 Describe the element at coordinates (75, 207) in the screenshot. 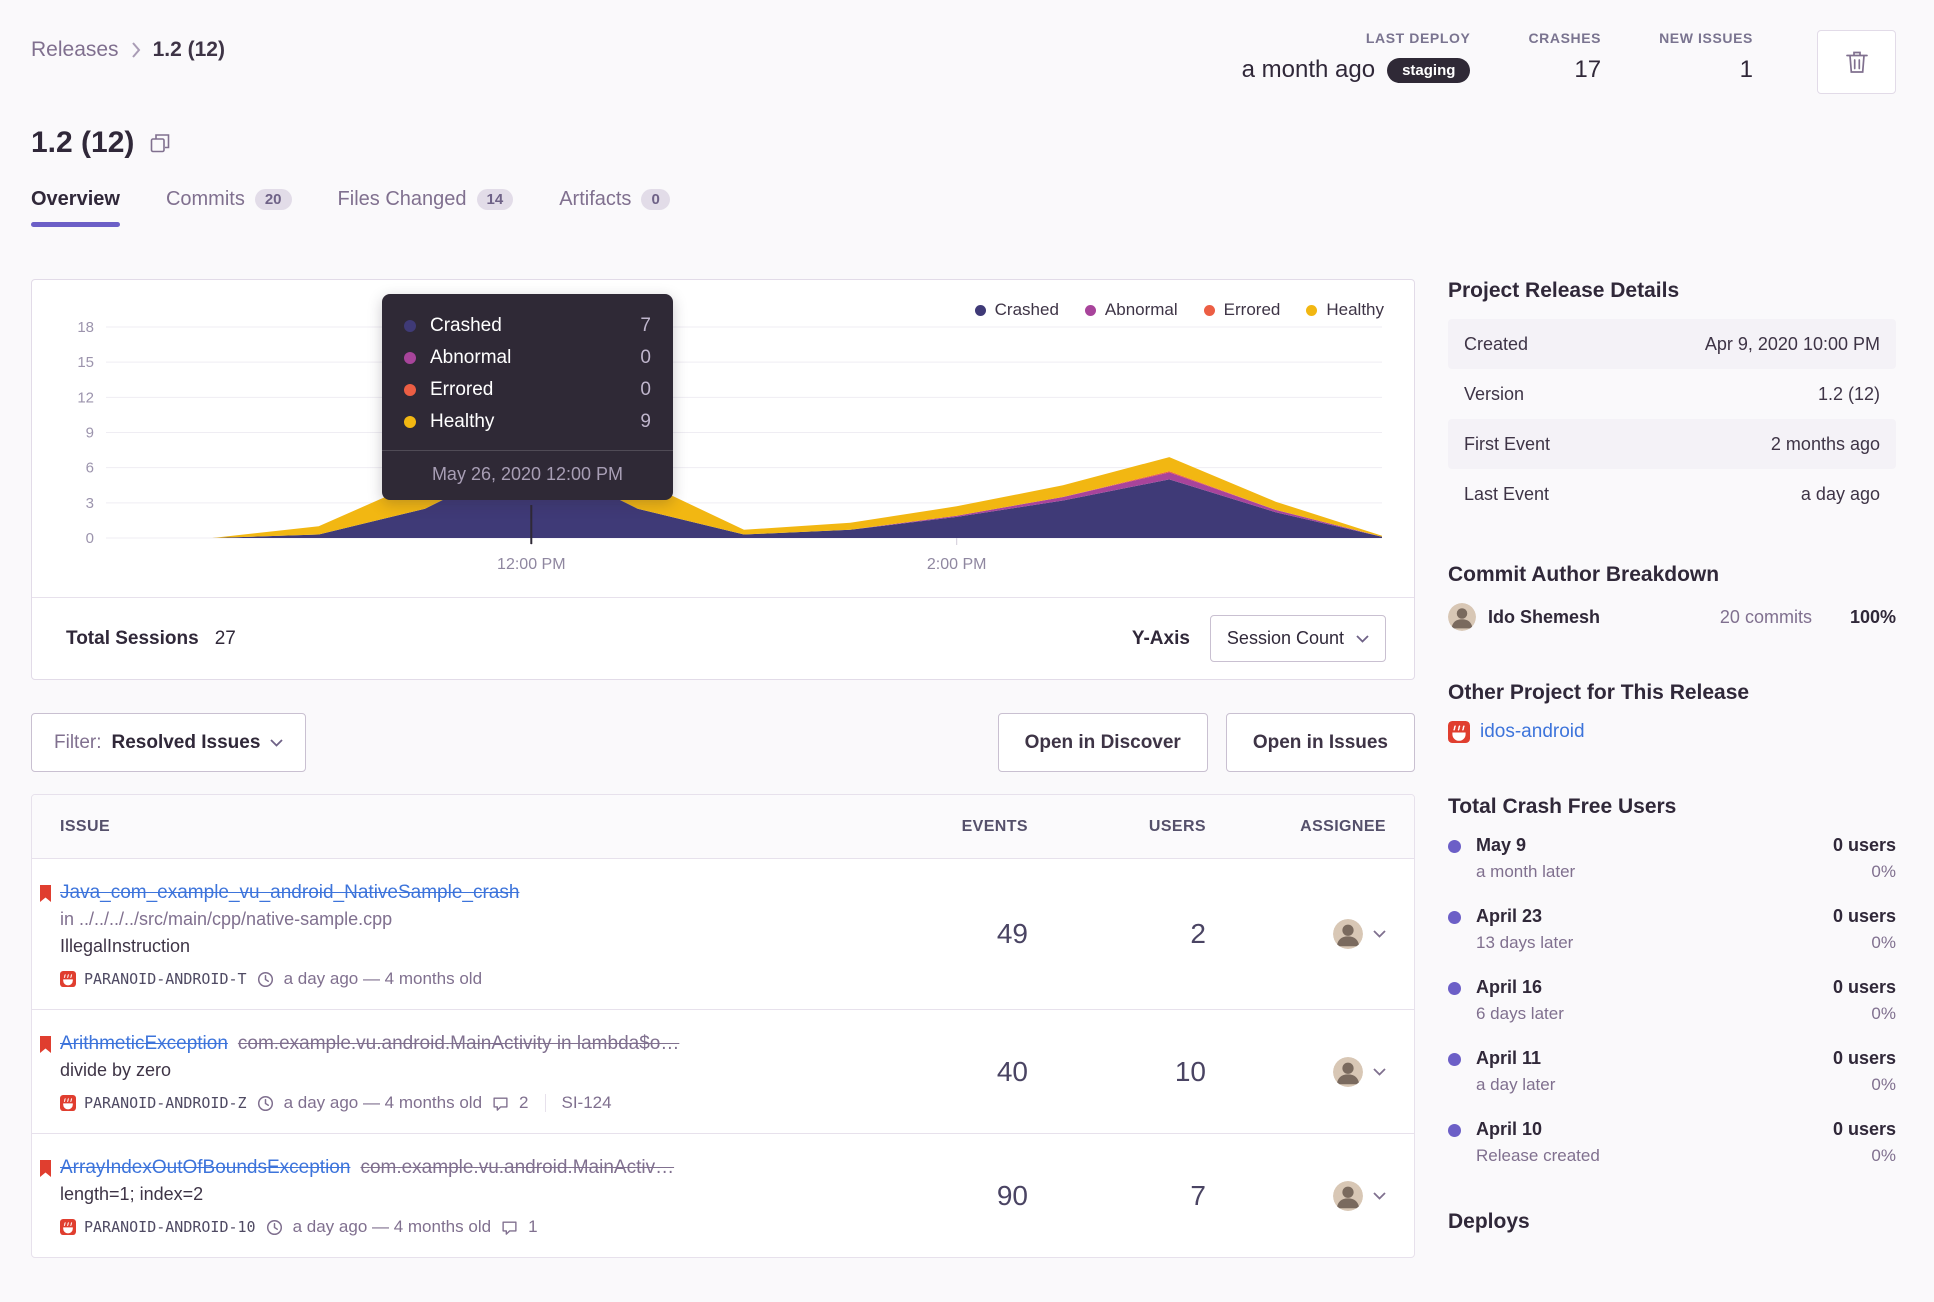

I see `tab-overview: Overview` at that location.